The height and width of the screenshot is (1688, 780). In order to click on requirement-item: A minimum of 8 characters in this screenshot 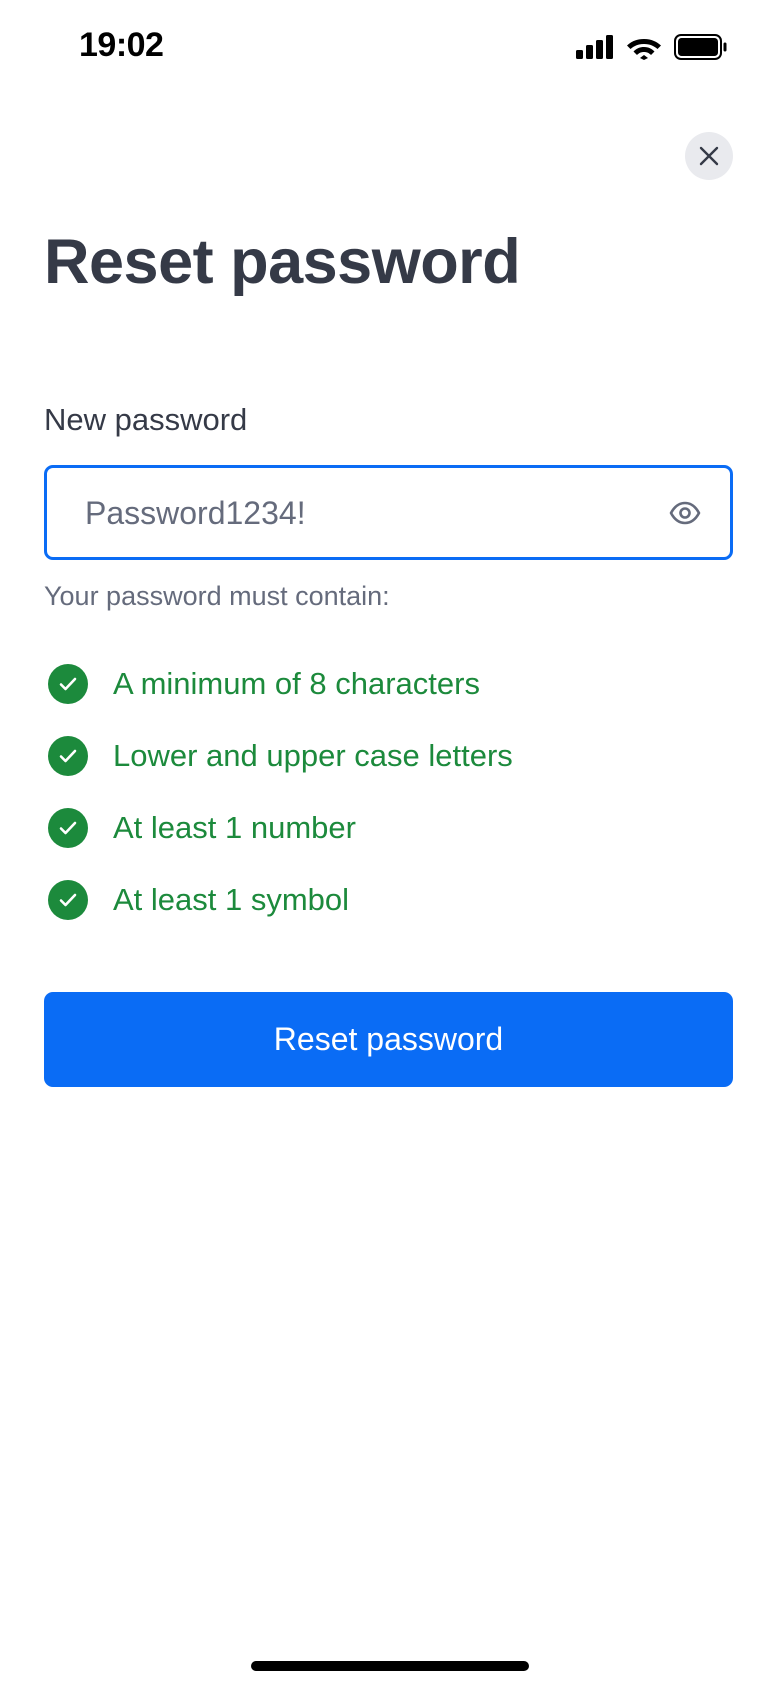, I will do `click(280, 684)`.